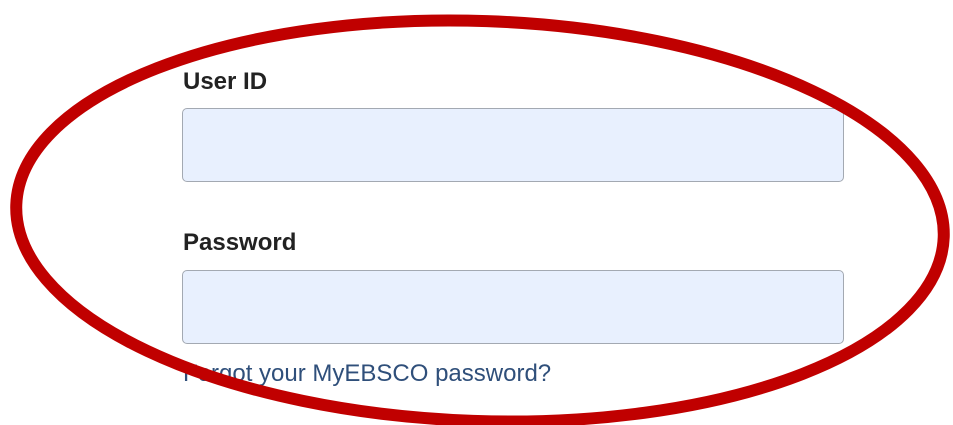 The width and height of the screenshot is (953, 425). I want to click on password-label: Password, so click(240, 242).